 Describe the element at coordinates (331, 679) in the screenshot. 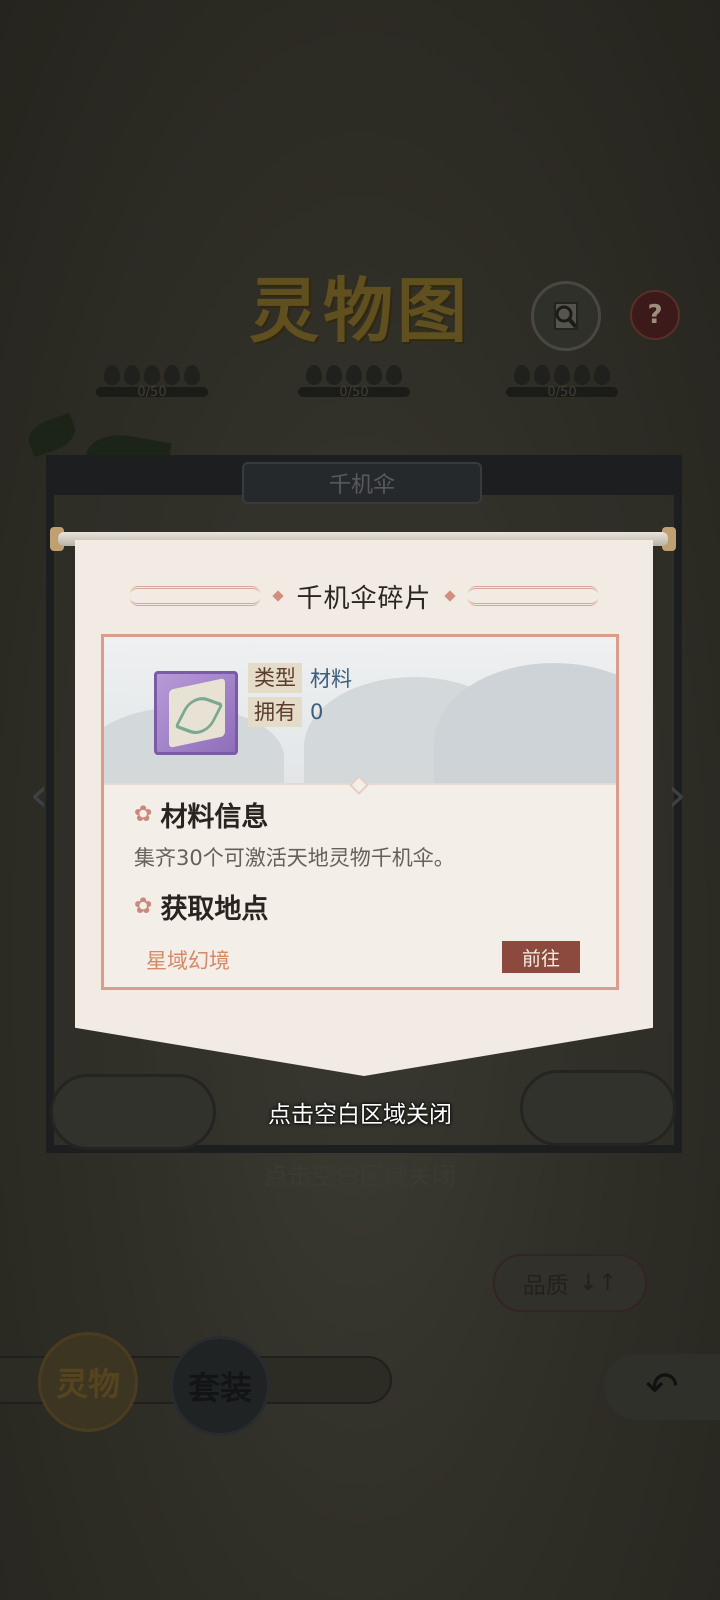

I see `type-value: 材料` at that location.